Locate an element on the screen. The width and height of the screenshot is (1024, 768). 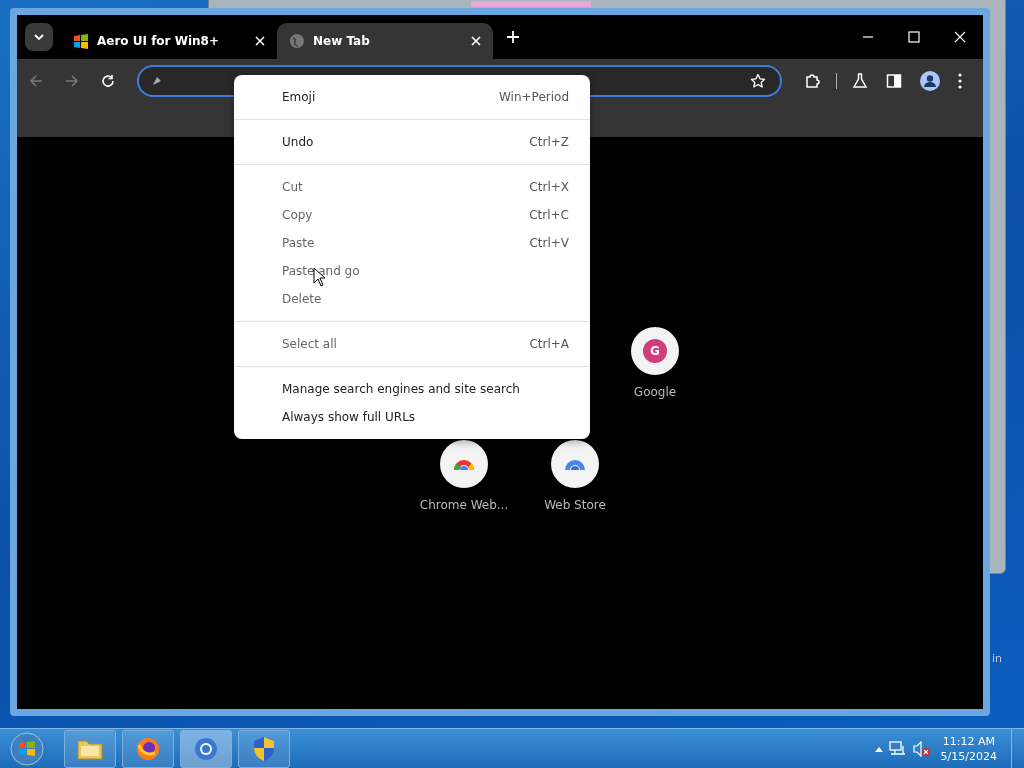
globe-icon is located at coordinates (297, 41).